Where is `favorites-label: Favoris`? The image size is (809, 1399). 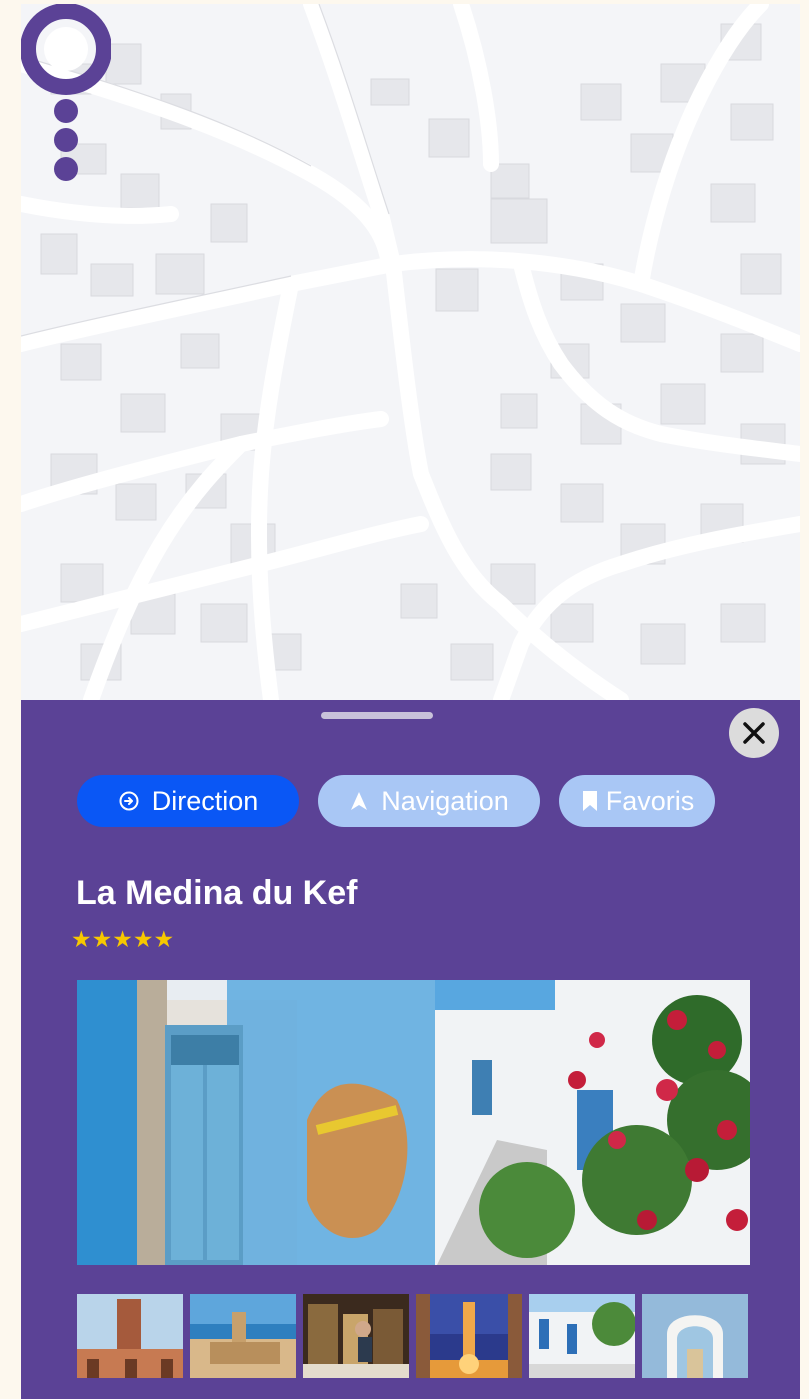 favorites-label: Favoris is located at coordinates (650, 800).